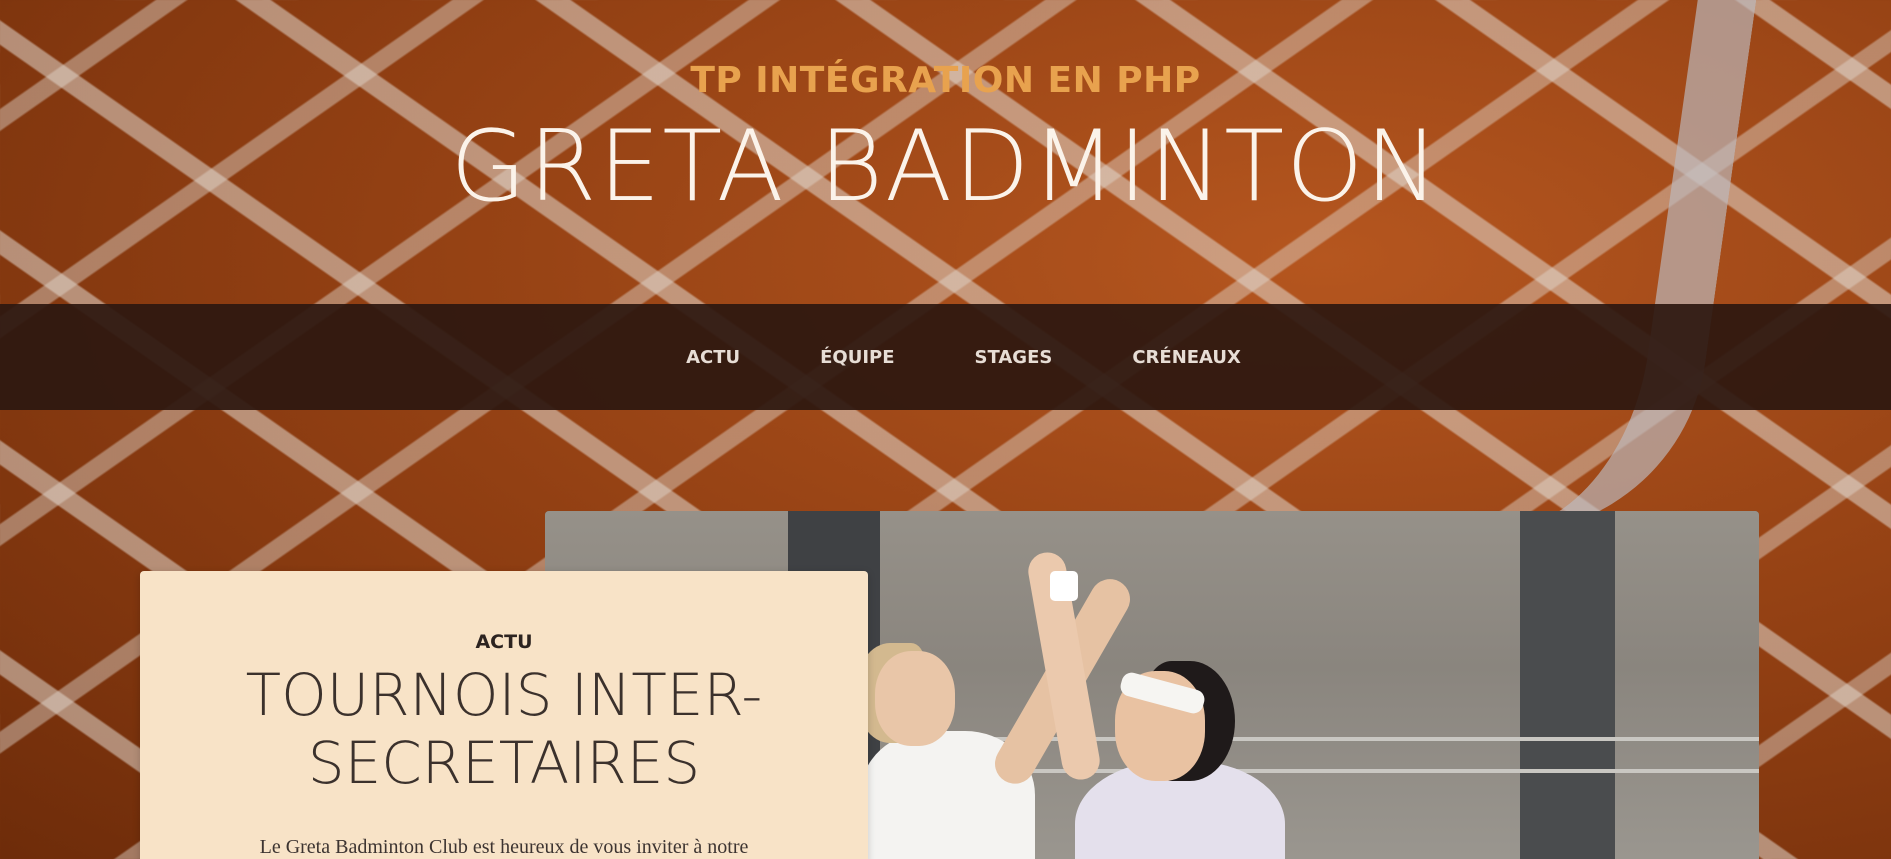  I want to click on site-subtitle: TP INTÉGRATION EN PHP, so click(945, 80).